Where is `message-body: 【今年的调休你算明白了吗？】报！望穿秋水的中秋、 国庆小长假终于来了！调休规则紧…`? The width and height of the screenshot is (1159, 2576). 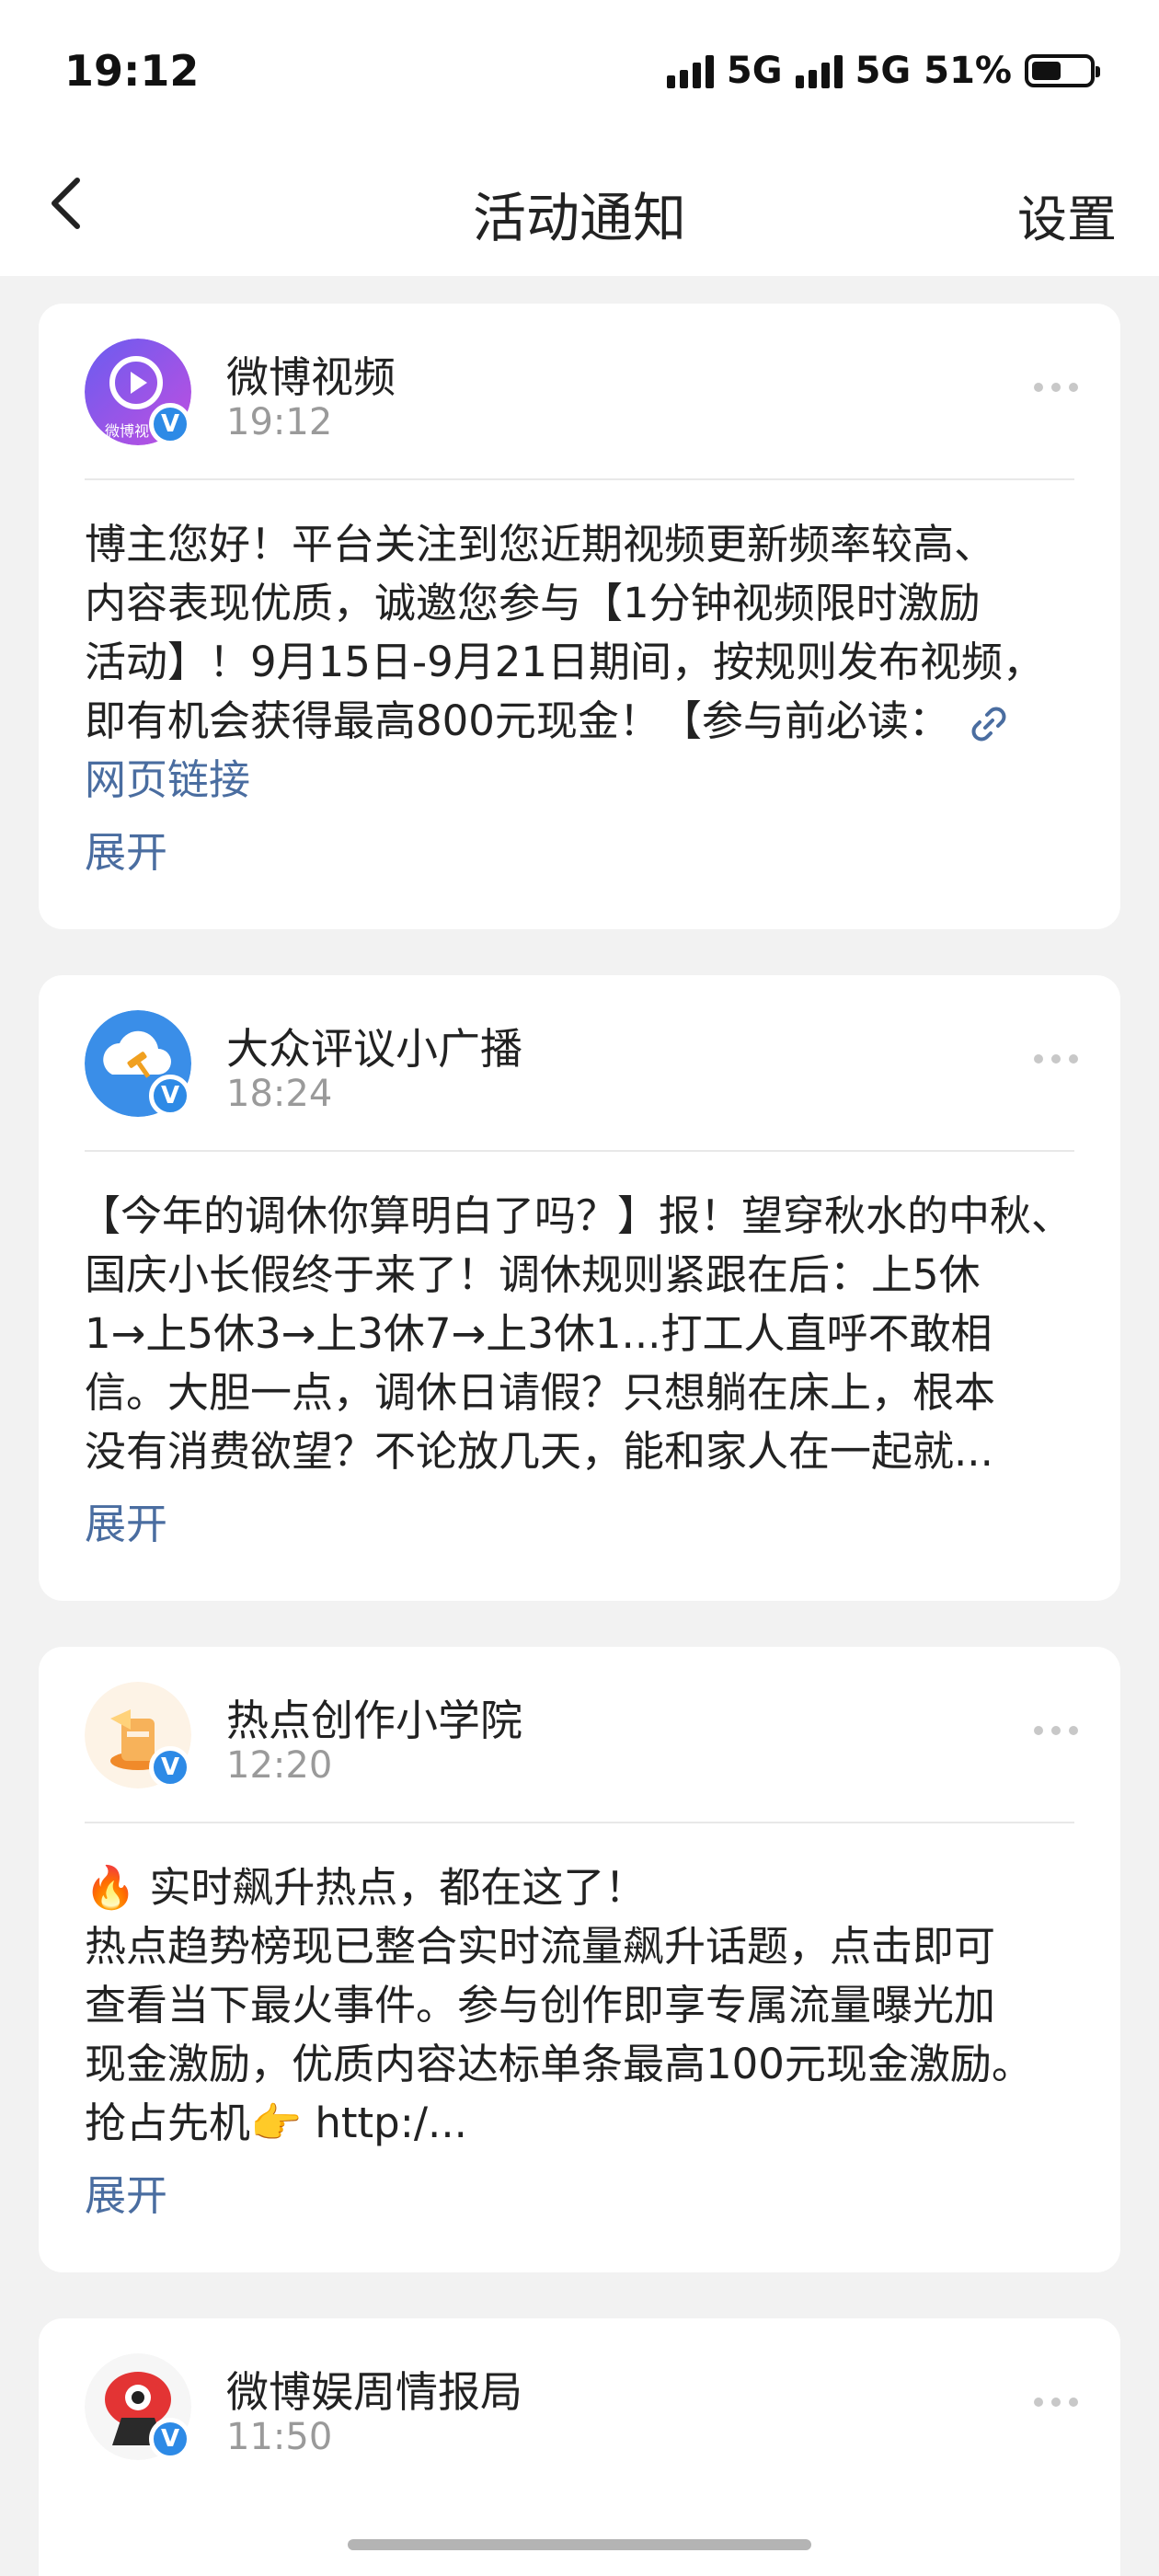 message-body: 【今年的调休你算明白了吗？】报！望穿秋水的中秋、 国庆小长假终于来了！调休规则紧… is located at coordinates (581, 1334).